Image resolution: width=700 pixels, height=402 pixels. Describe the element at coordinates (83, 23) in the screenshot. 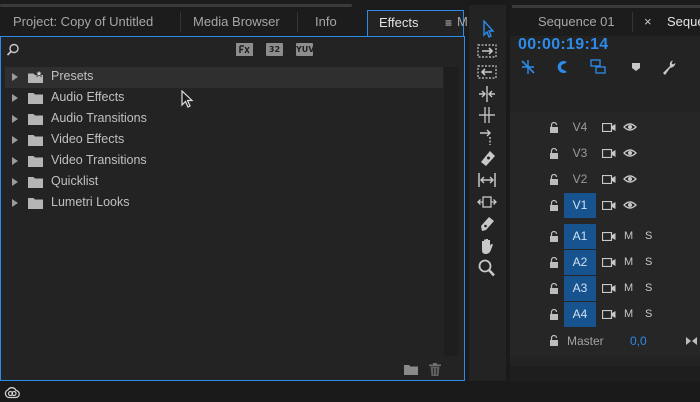

I see `tab-project: Project: Copy of Untitled` at that location.